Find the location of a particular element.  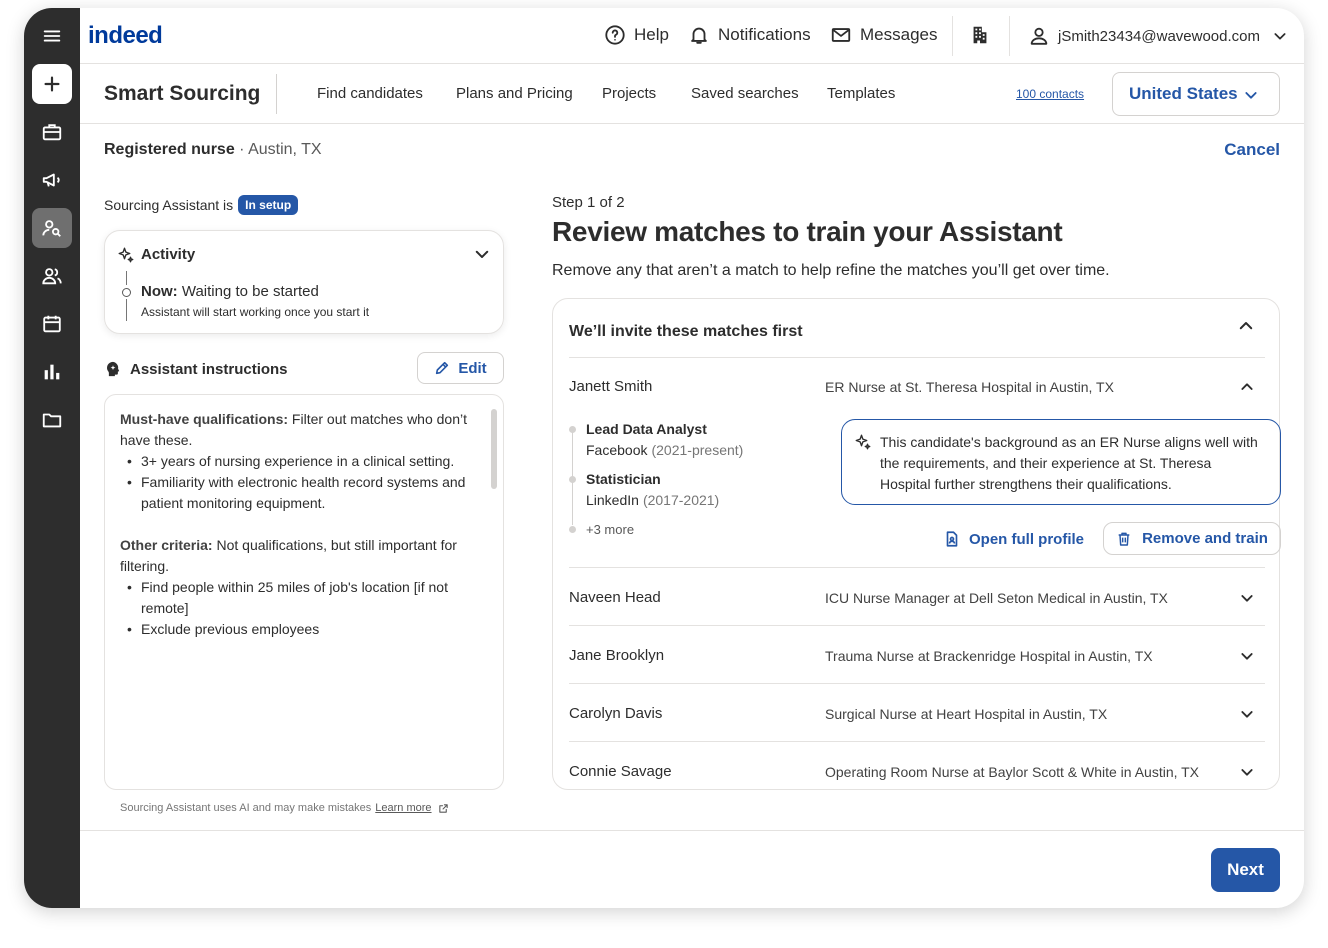

nav-find-candidates: Find candidates is located at coordinates (370, 93).